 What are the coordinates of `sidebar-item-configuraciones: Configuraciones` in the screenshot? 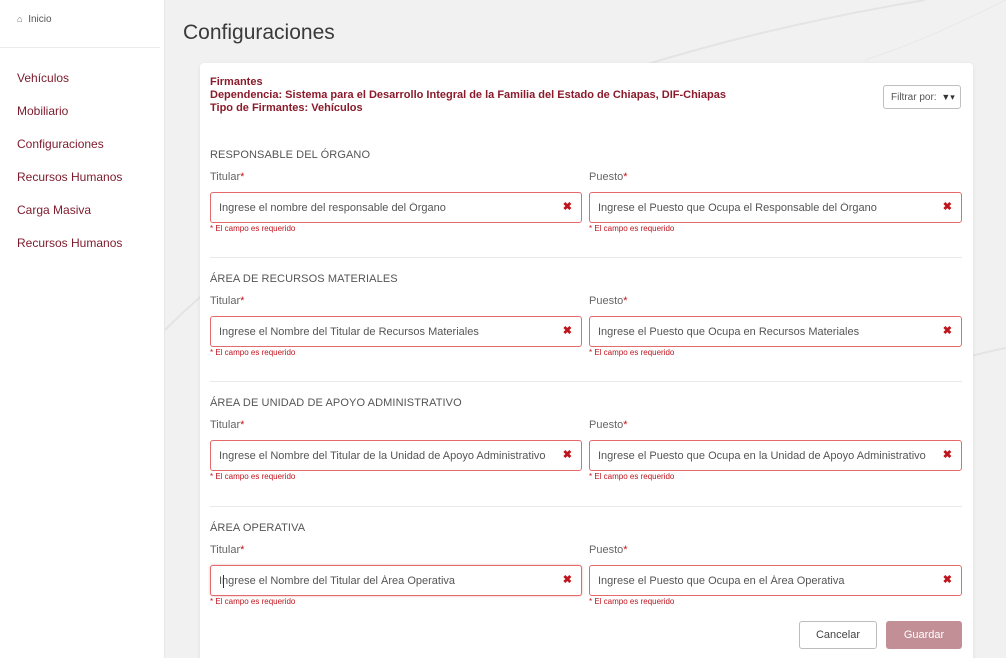 It's located at (82, 144).